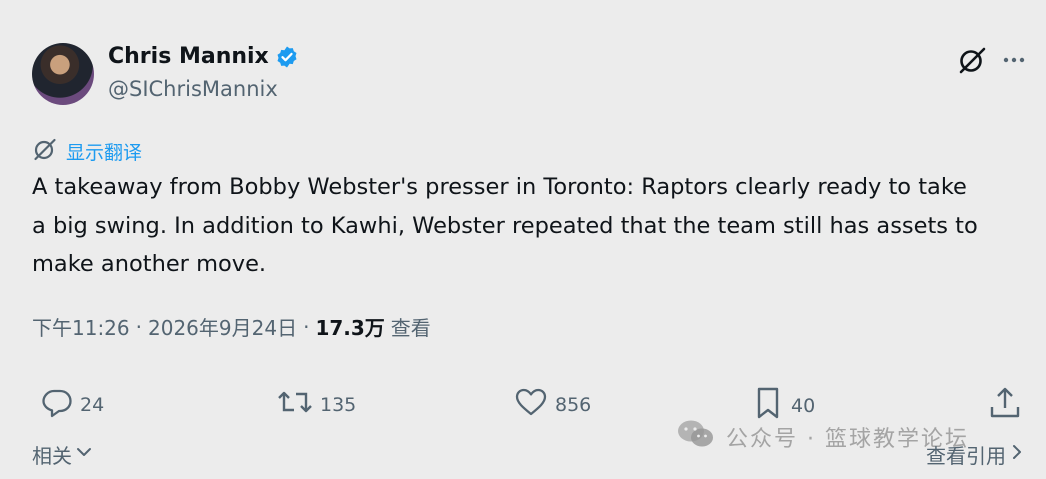 The image size is (1046, 479). Describe the element at coordinates (316, 404) in the screenshot. I see `retweet-button: 135` at that location.